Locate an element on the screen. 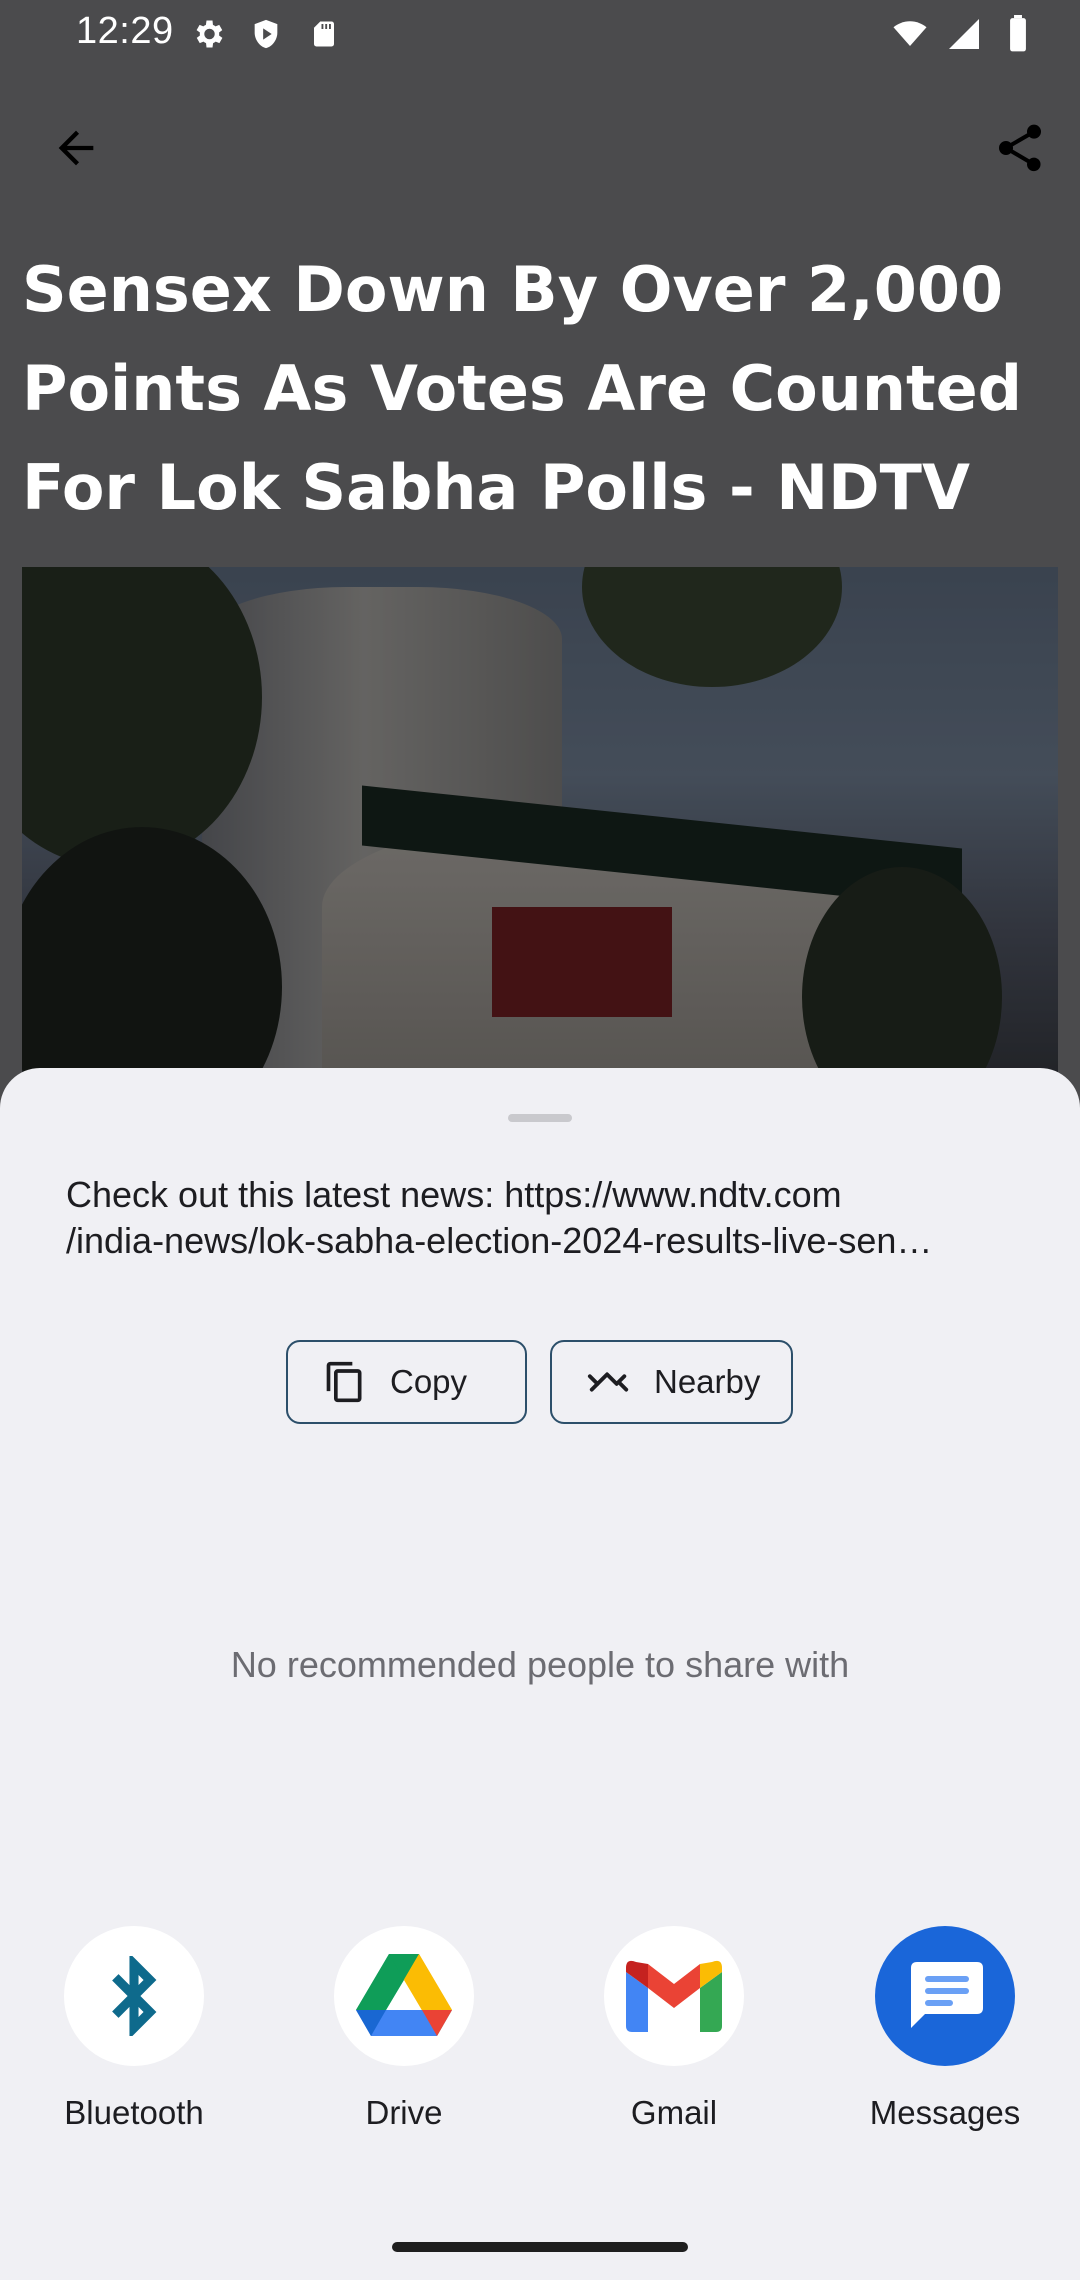  share-icon is located at coordinates (1020, 150).